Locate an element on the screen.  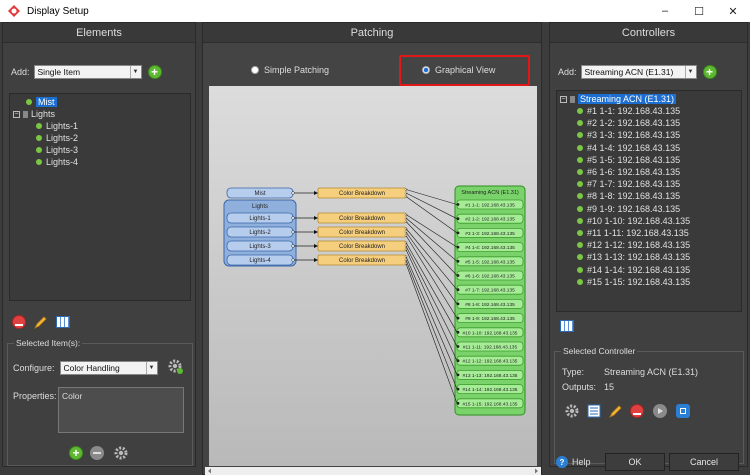
tree-item-controller: − Streaming ACN (E1.31) is located at coordinates (618, 99).